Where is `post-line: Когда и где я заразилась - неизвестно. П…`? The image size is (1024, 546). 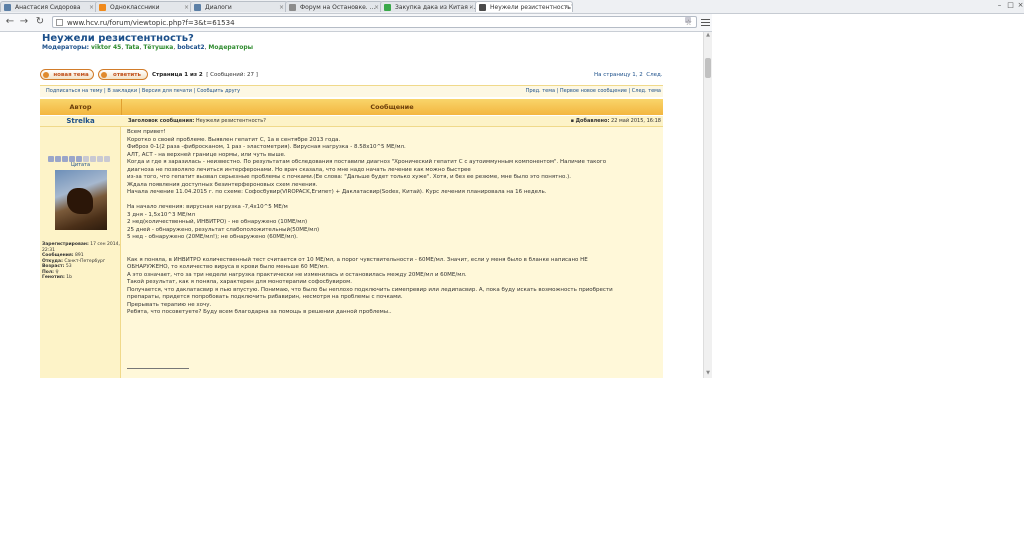 post-line: Когда и где я заразилась - неизвестно. П… is located at coordinates (367, 162).